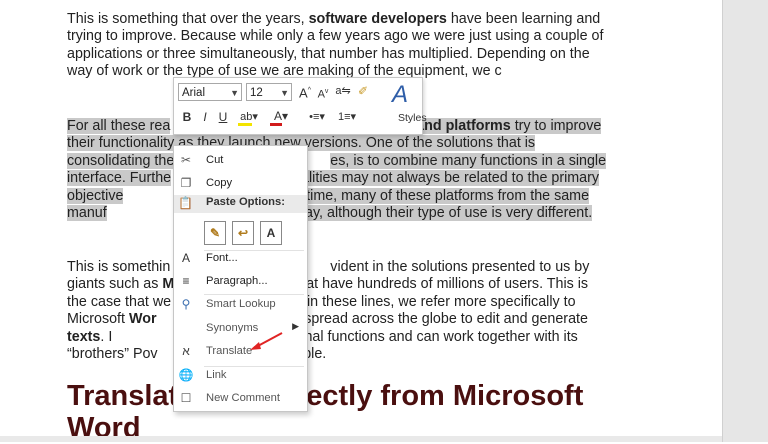 The width and height of the screenshot is (768, 444). I want to click on shrink-font-glyph: A, so click(321, 94).